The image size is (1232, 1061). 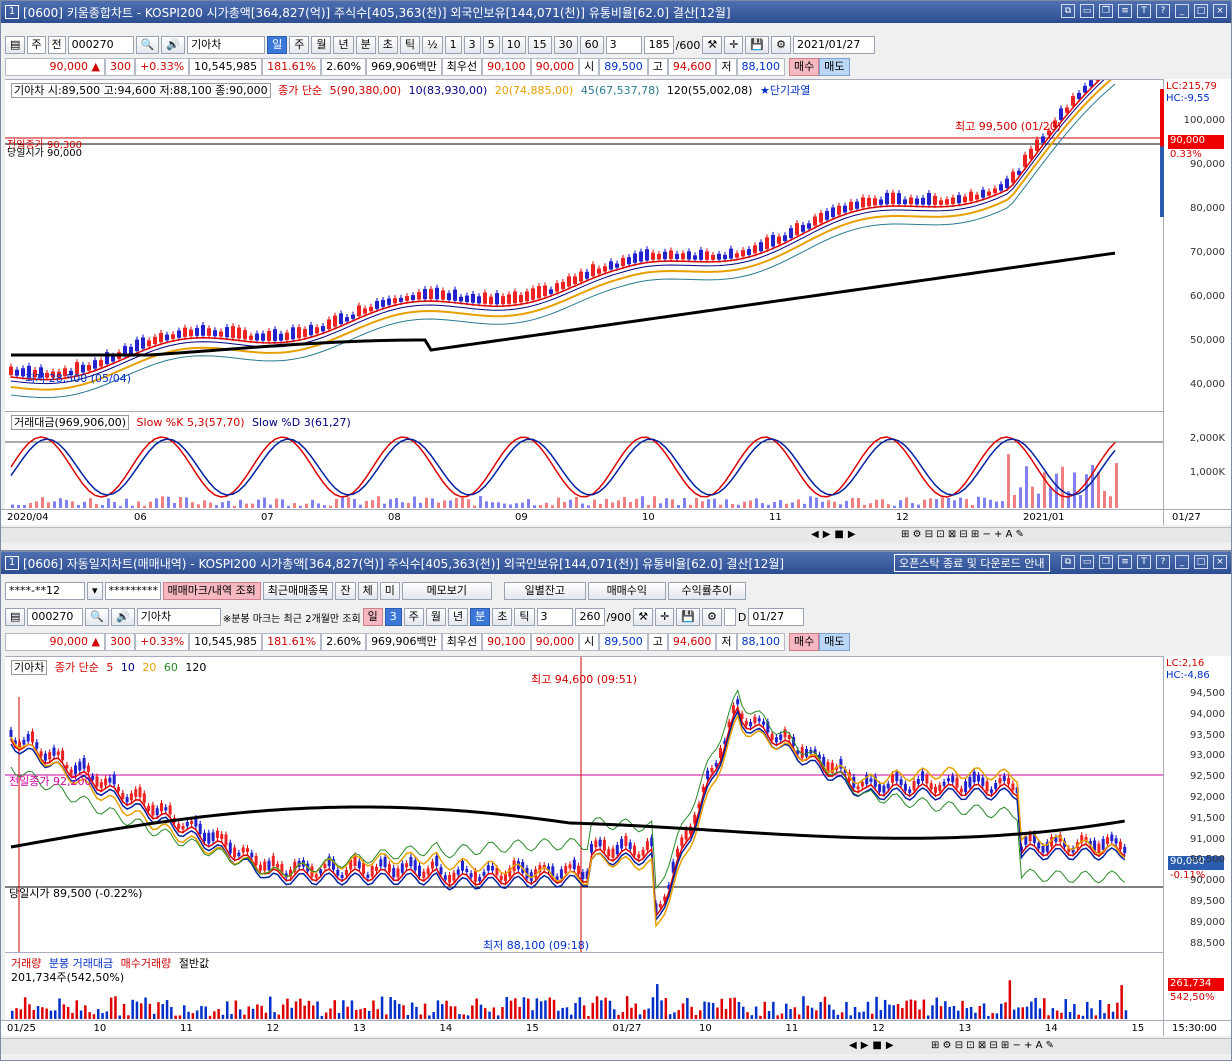 What do you see at coordinates (1125, 562) in the screenshot?
I see `menu-icon-2: ≡` at bounding box center [1125, 562].